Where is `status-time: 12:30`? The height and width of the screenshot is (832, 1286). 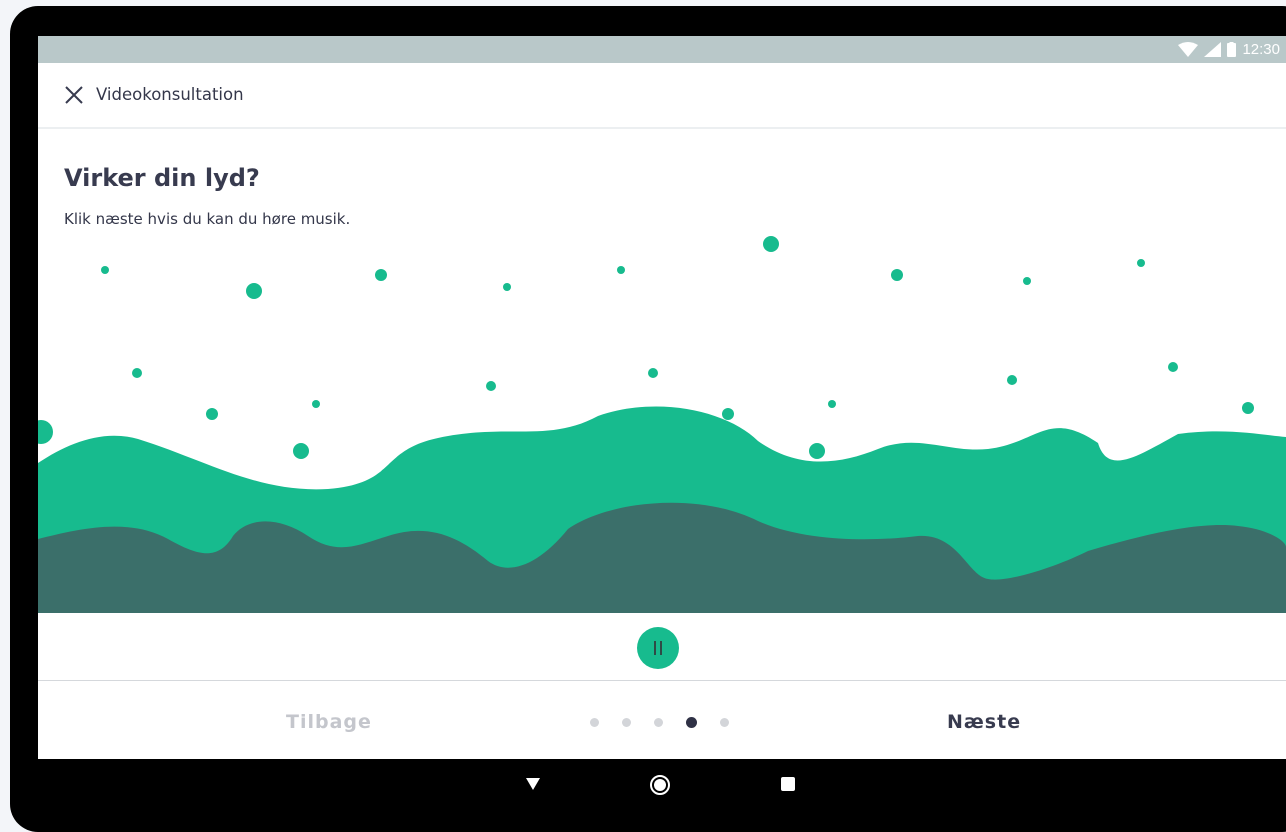
status-time: 12:30 is located at coordinates (1261, 49).